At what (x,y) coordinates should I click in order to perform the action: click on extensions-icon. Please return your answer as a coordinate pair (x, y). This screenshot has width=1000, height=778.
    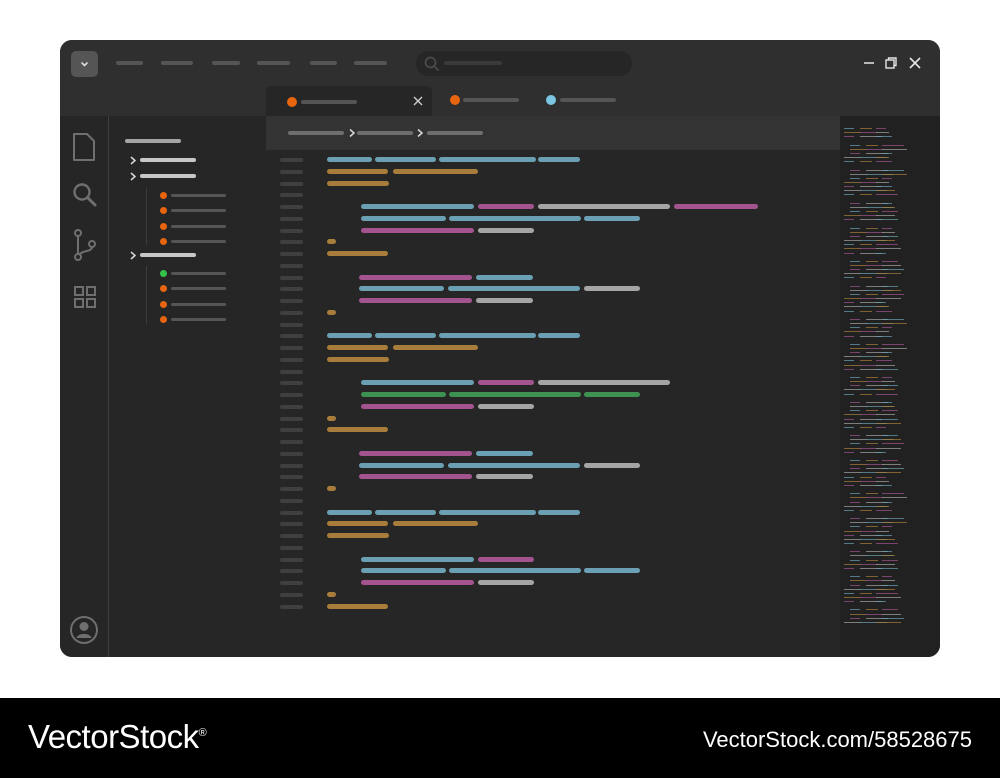
    Looking at the image, I should click on (85, 297).